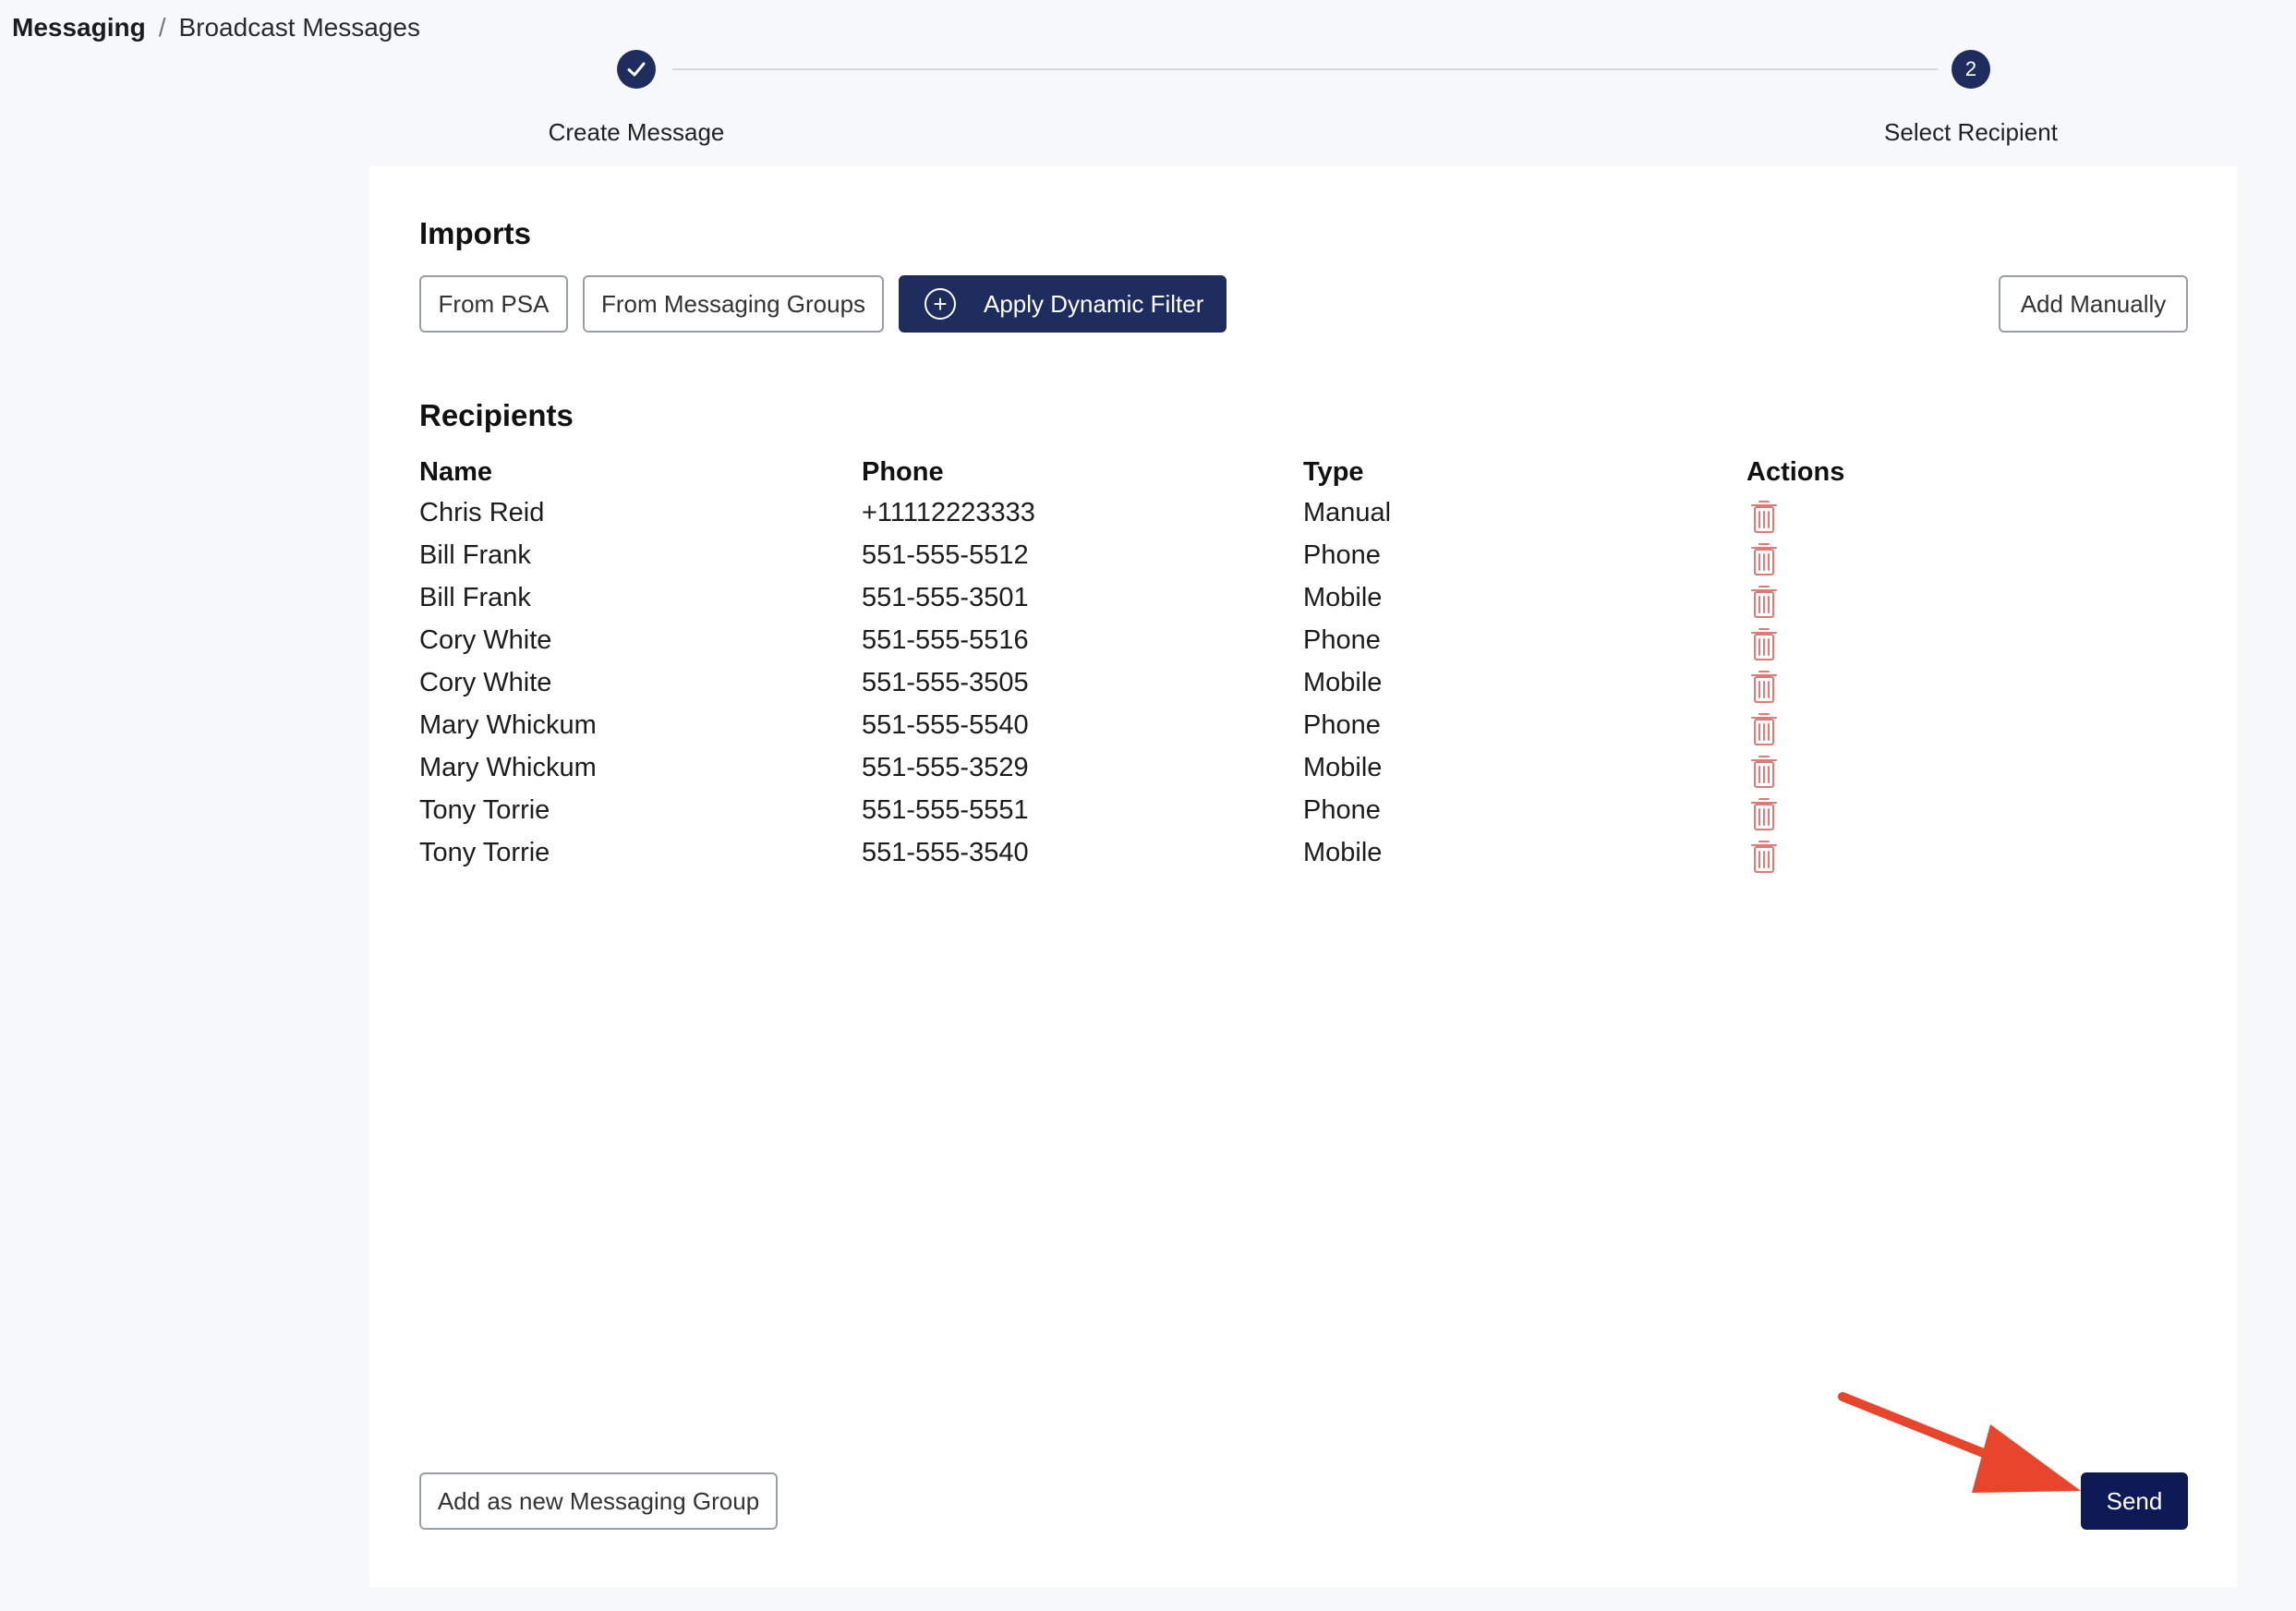 The height and width of the screenshot is (1611, 2296). What do you see at coordinates (636, 132) in the screenshot?
I see `step-1-label: Create Message` at bounding box center [636, 132].